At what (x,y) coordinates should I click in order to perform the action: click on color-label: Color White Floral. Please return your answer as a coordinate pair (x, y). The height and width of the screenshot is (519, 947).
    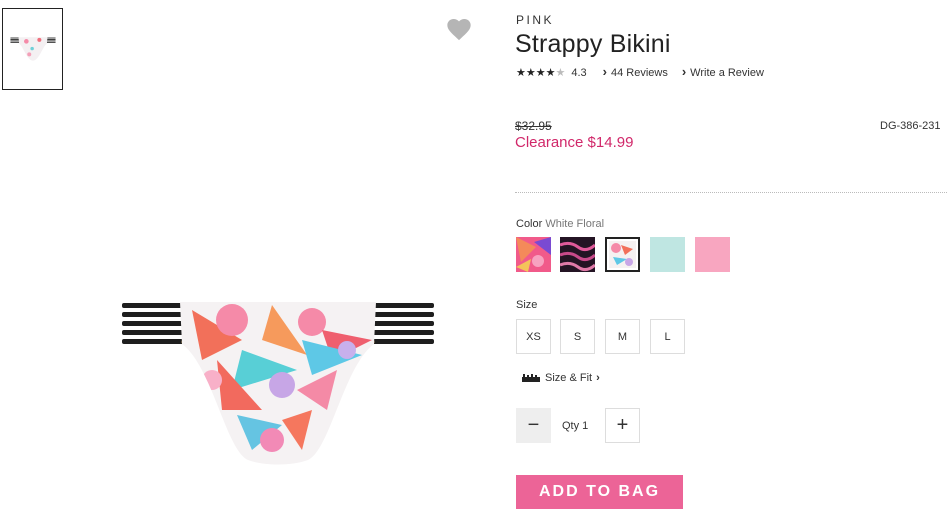
    Looking at the image, I should click on (560, 224).